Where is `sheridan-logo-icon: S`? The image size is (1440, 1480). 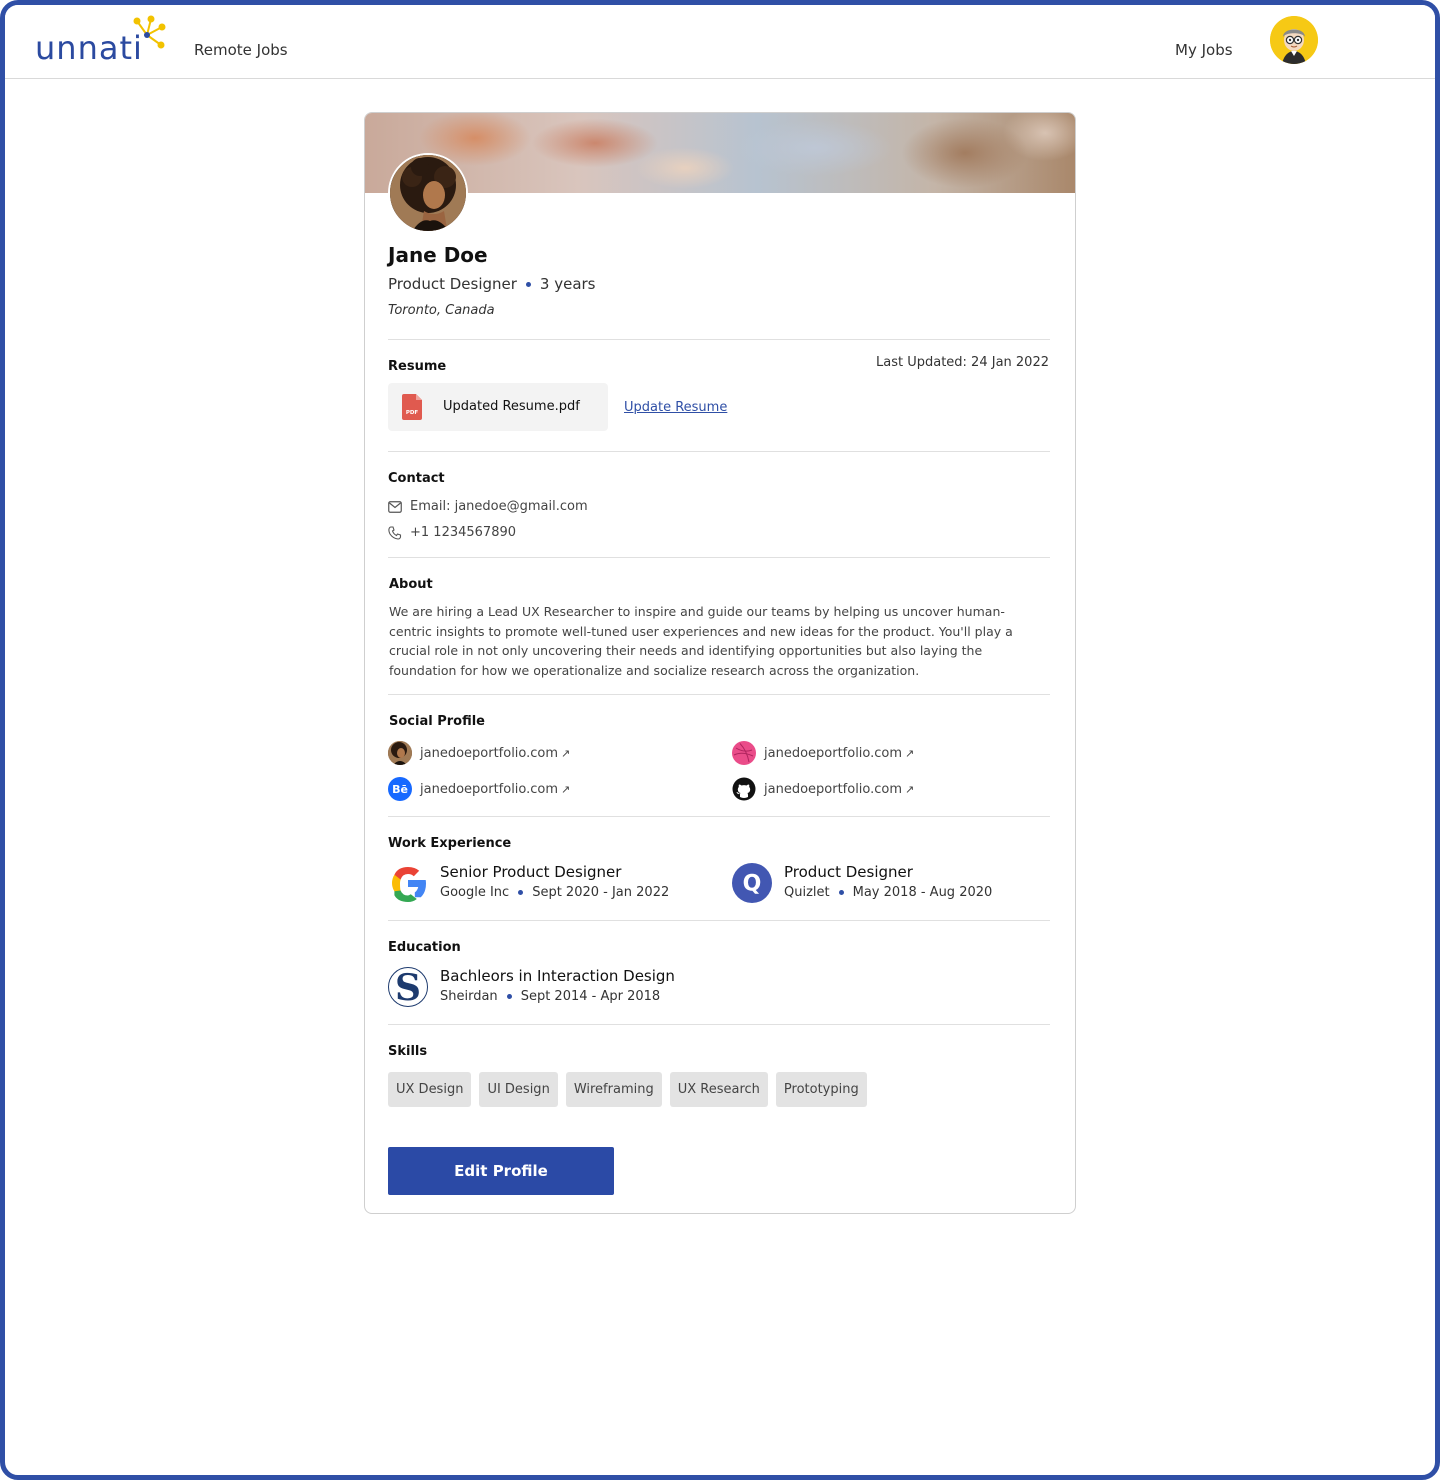 sheridan-logo-icon: S is located at coordinates (408, 987).